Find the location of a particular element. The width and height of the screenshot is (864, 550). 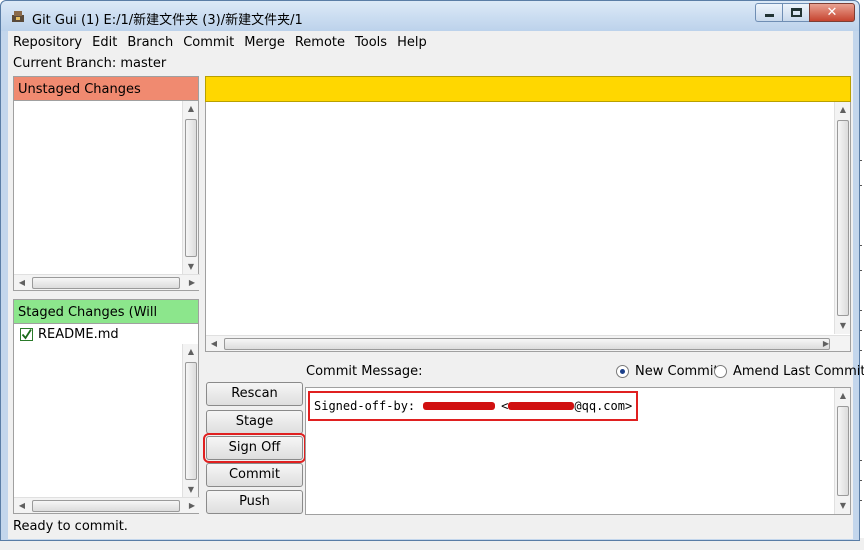

current-branch-label: Current Branch: master is located at coordinates (90, 63).